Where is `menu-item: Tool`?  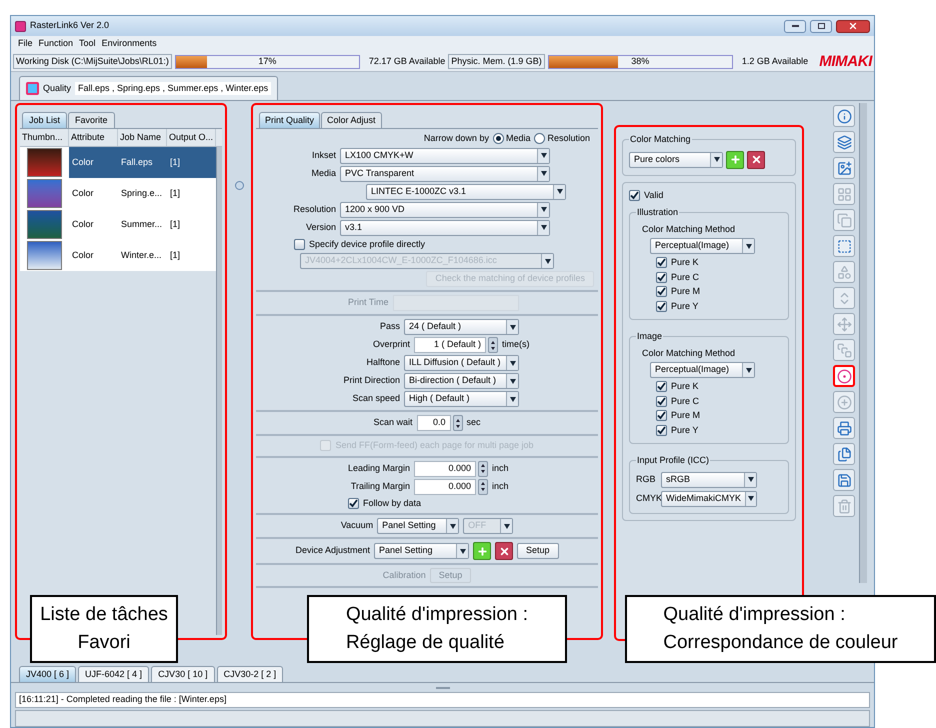
menu-item: Tool is located at coordinates (87, 44).